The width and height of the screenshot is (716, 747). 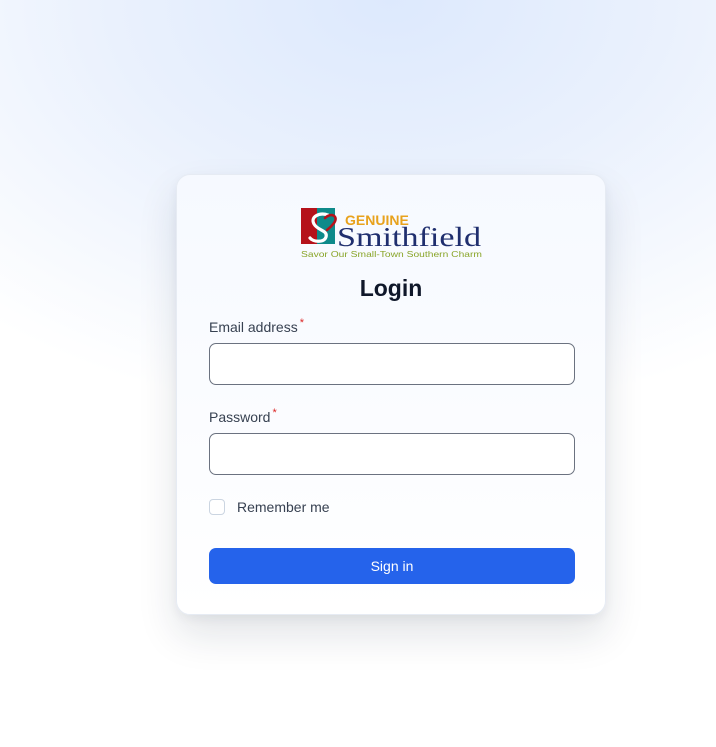 I want to click on logo-smithfield-text: Smithfield, so click(x=409, y=237).